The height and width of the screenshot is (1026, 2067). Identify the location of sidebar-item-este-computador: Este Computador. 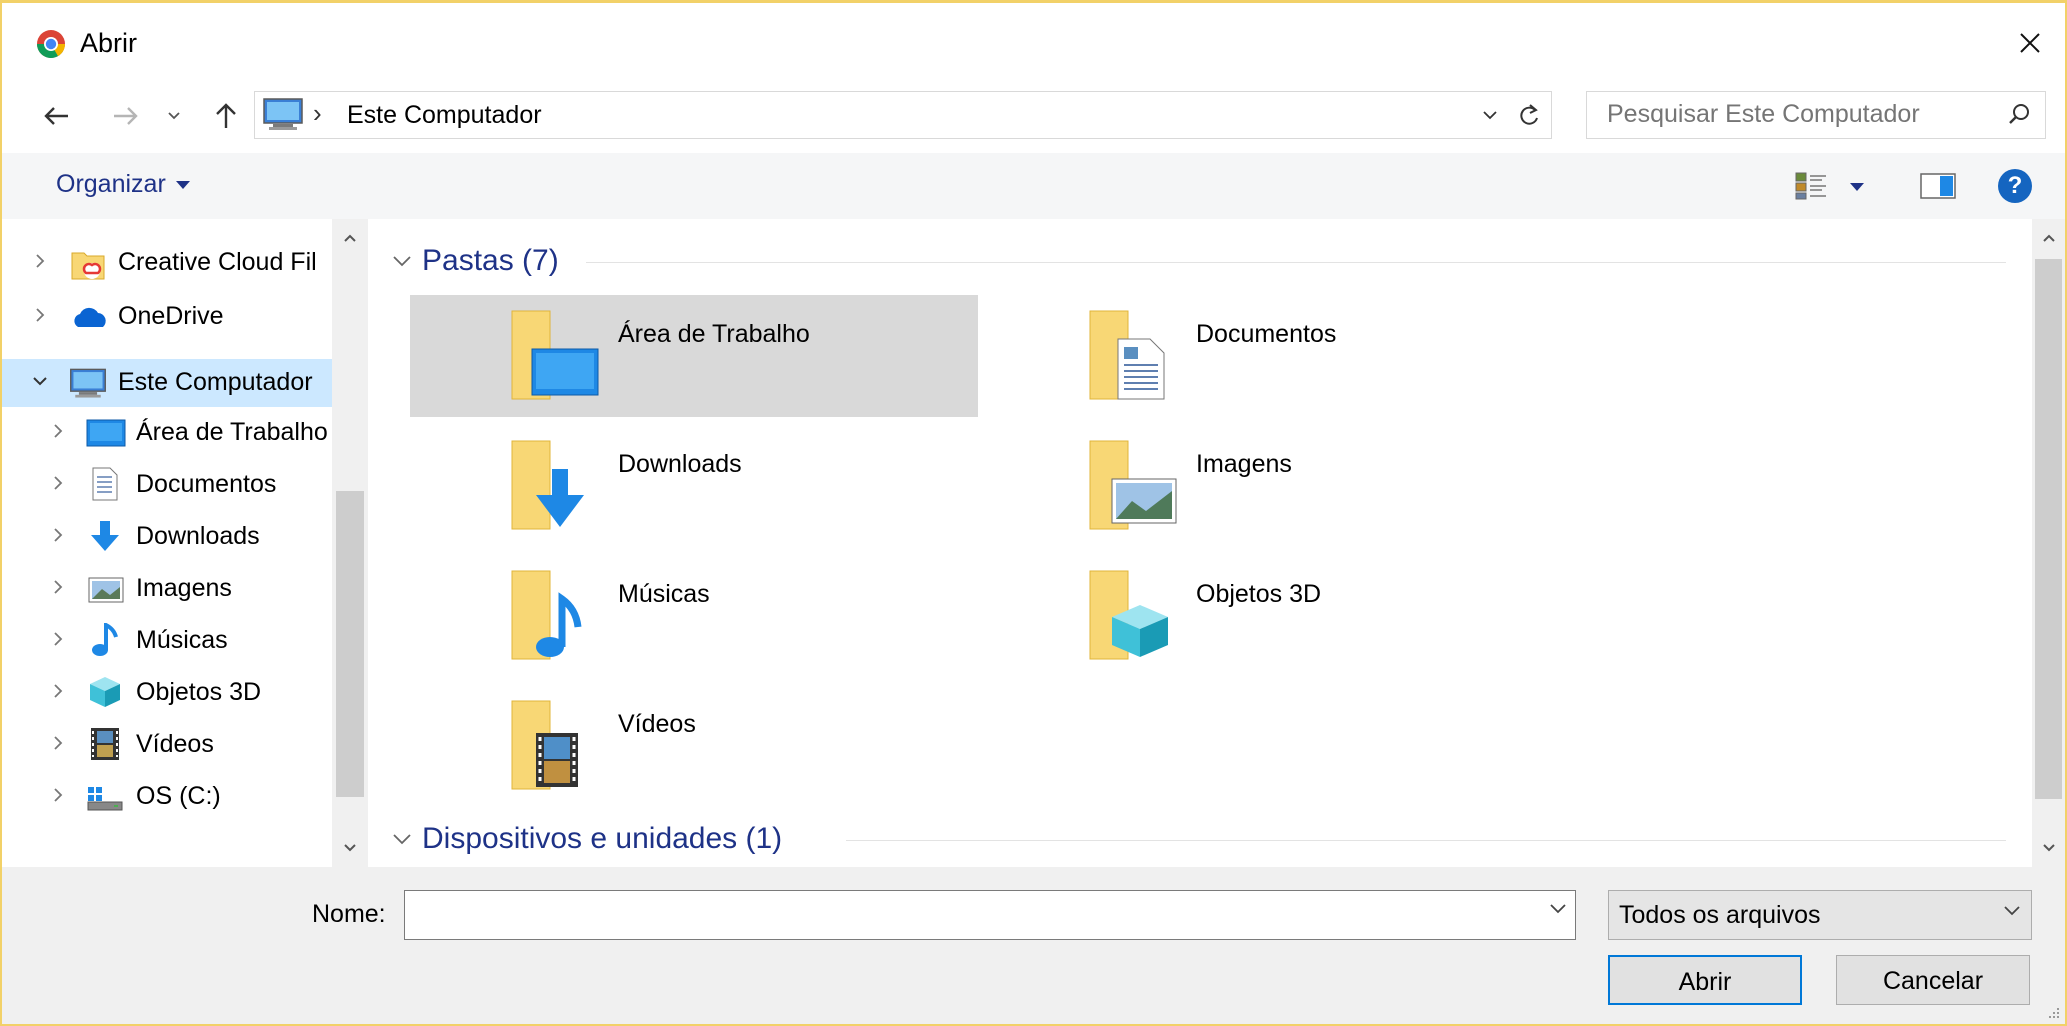
(167, 383).